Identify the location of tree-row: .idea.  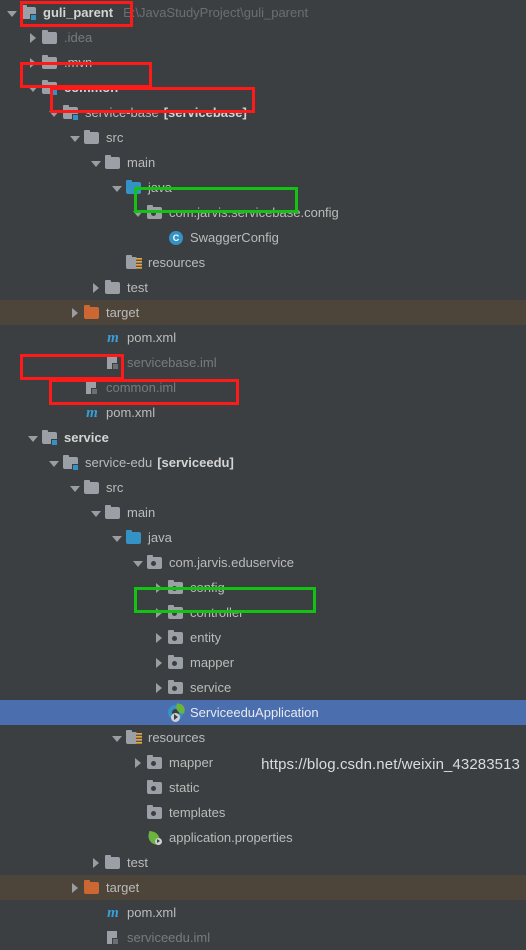
(263, 37).